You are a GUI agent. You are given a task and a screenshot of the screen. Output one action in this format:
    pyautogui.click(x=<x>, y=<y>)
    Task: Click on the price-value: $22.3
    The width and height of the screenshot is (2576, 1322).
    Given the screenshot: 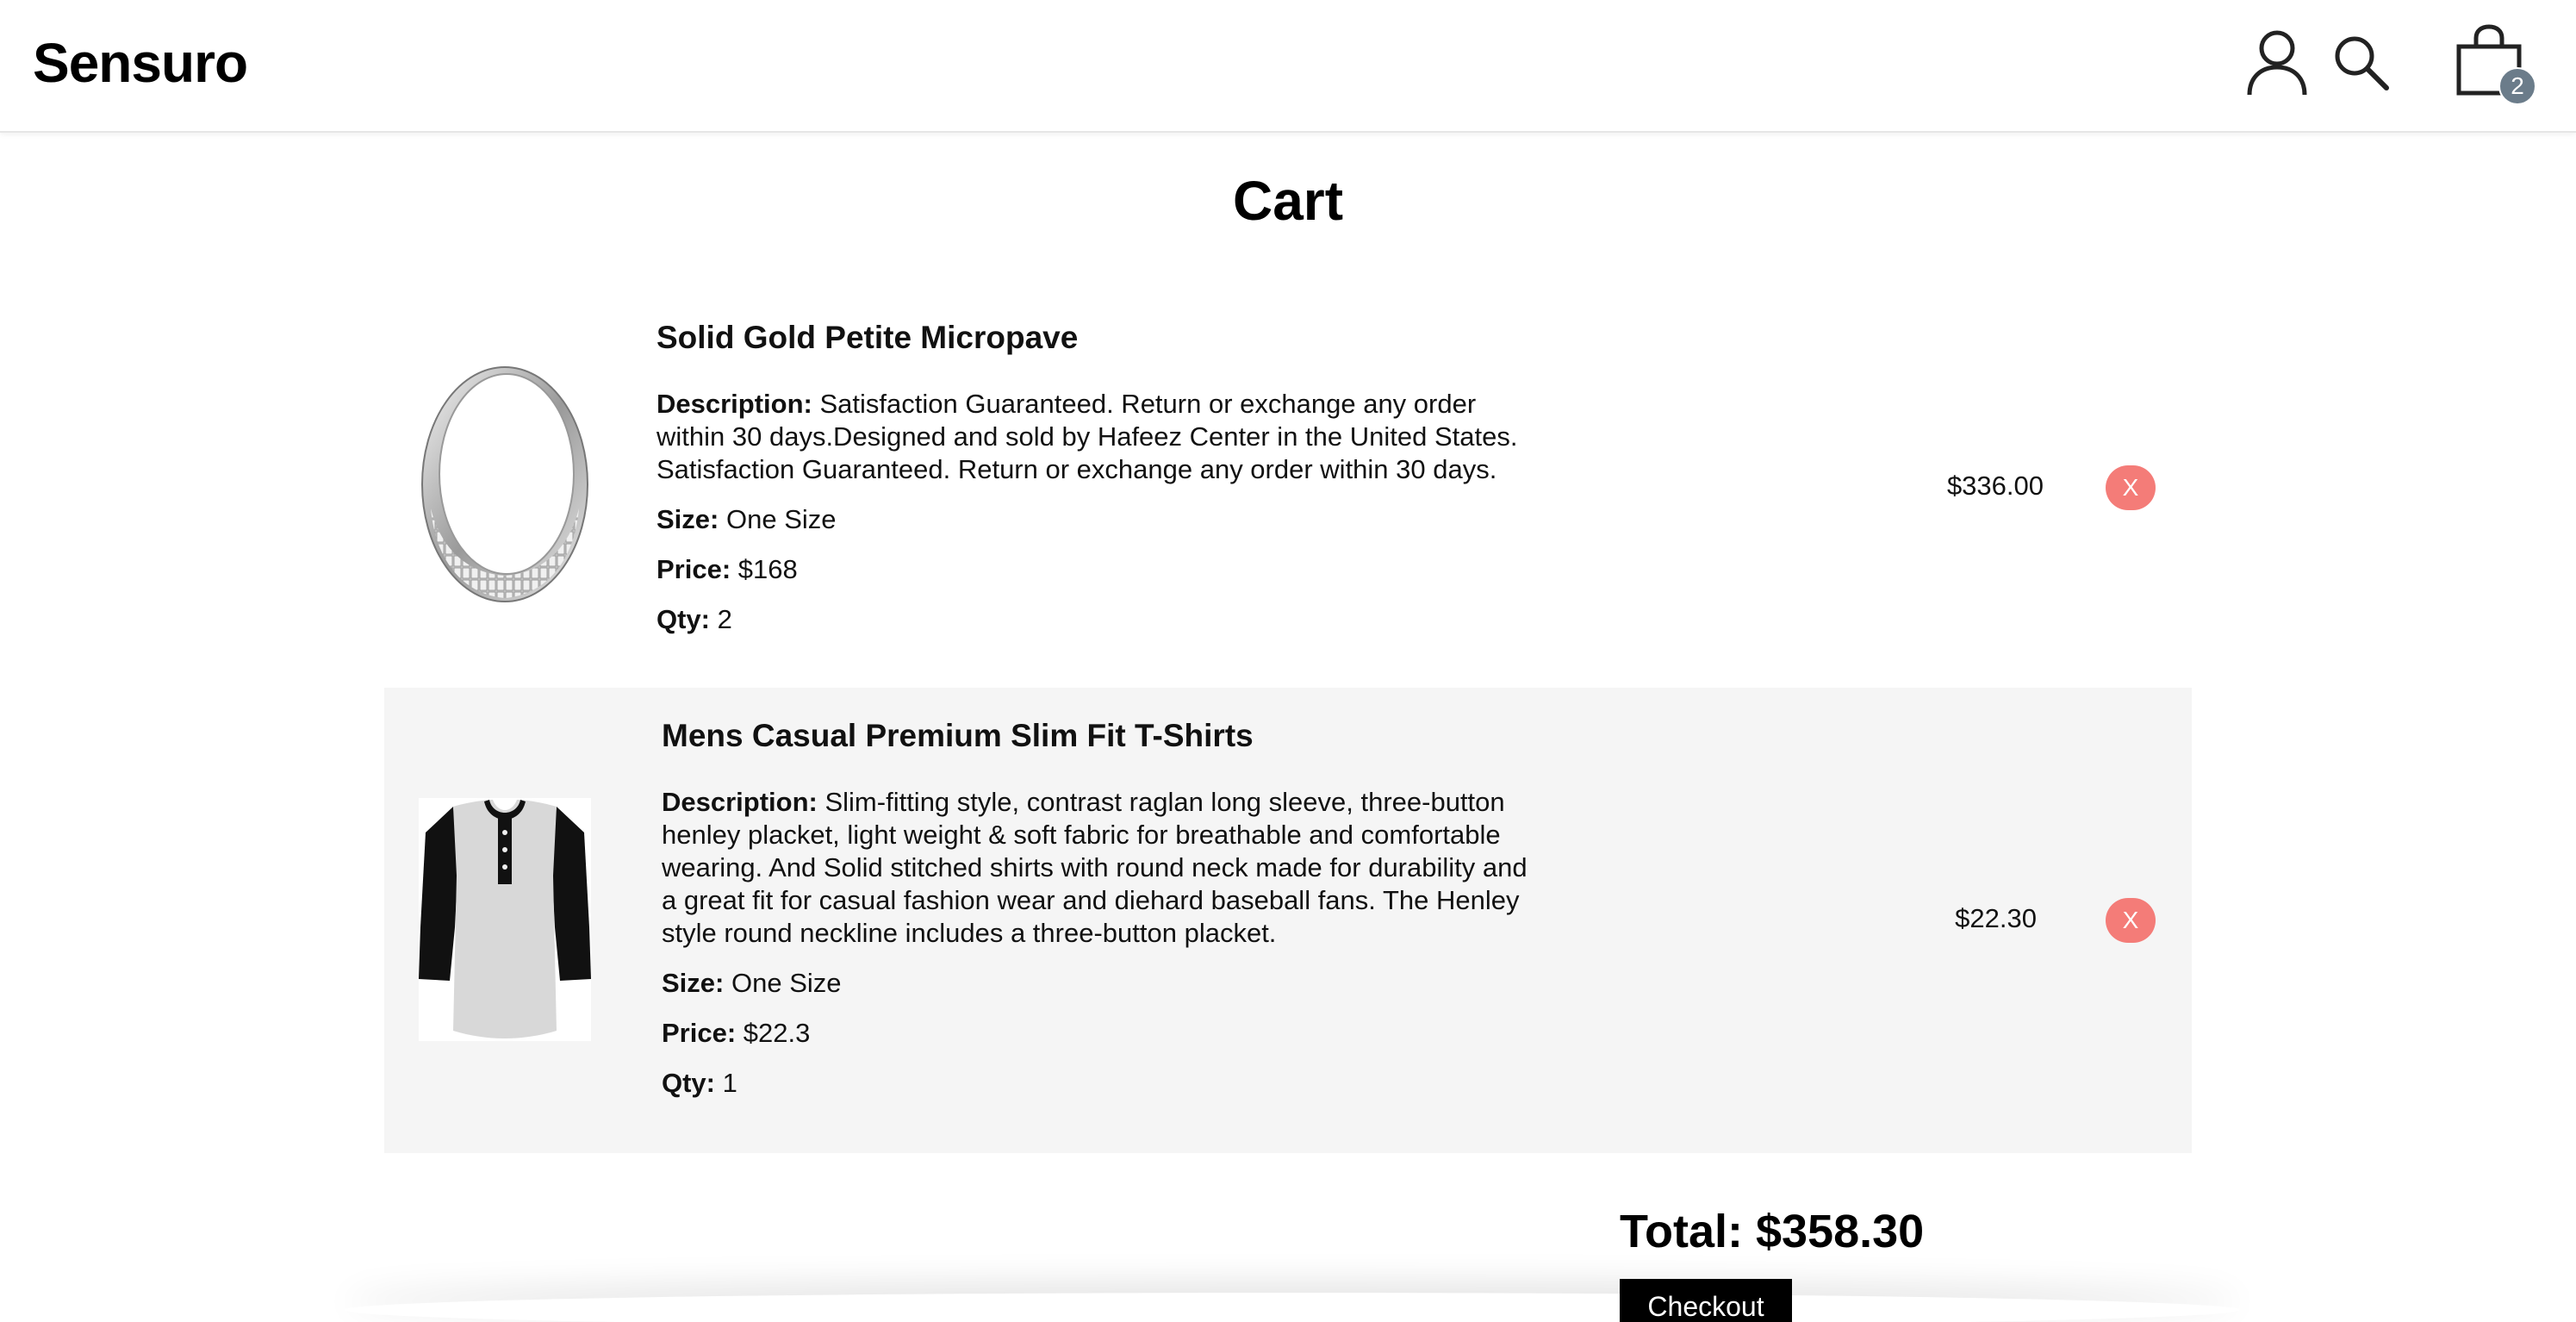 What is the action you would take?
    pyautogui.click(x=777, y=1033)
    